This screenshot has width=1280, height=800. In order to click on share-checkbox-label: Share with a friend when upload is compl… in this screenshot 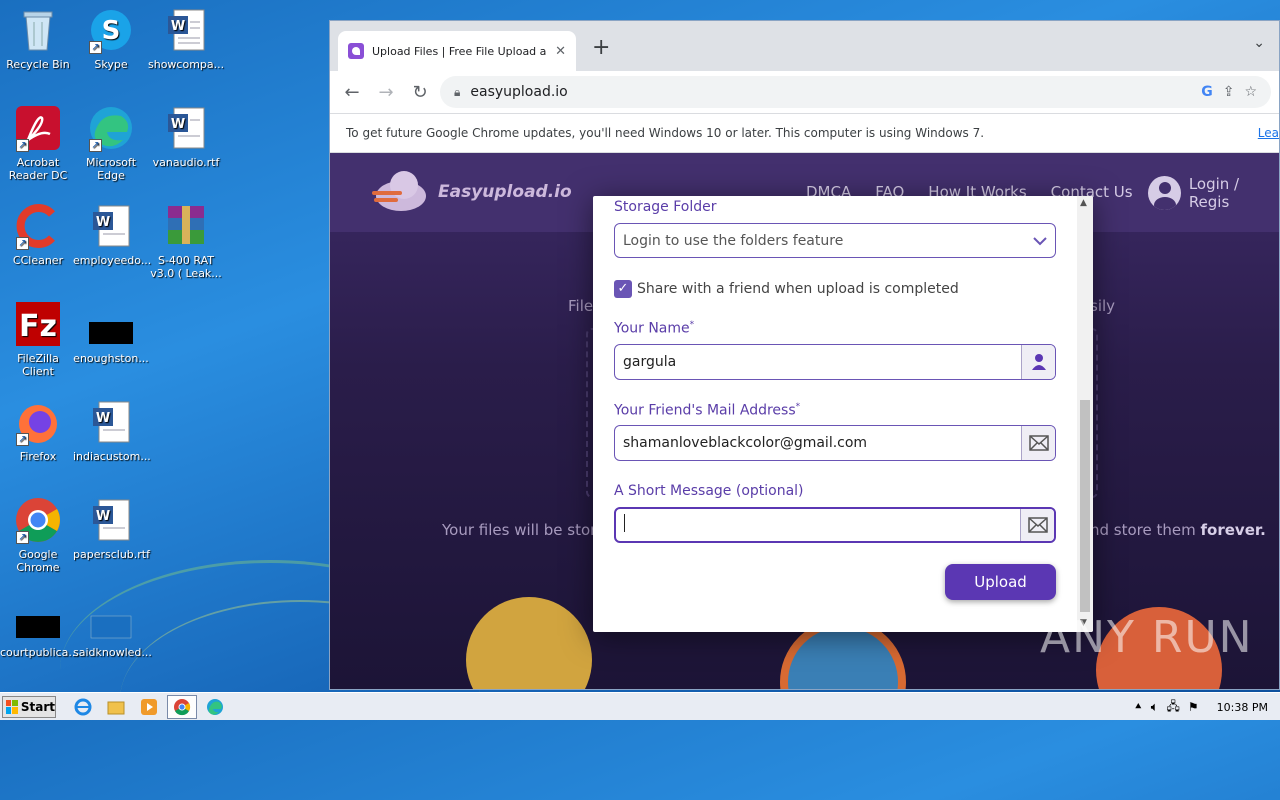, I will do `click(798, 289)`.